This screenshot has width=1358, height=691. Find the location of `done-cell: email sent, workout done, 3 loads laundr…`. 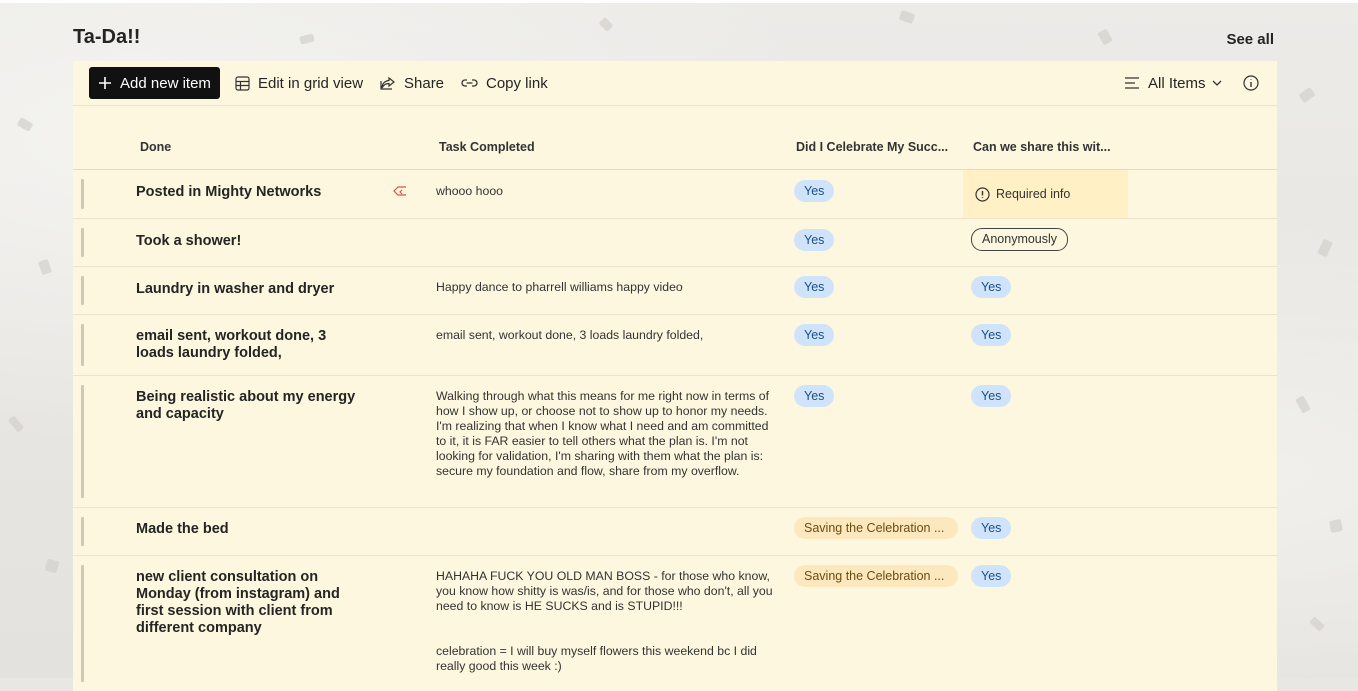

done-cell: email sent, workout done, 3 loads laundr… is located at coordinates (236, 345).